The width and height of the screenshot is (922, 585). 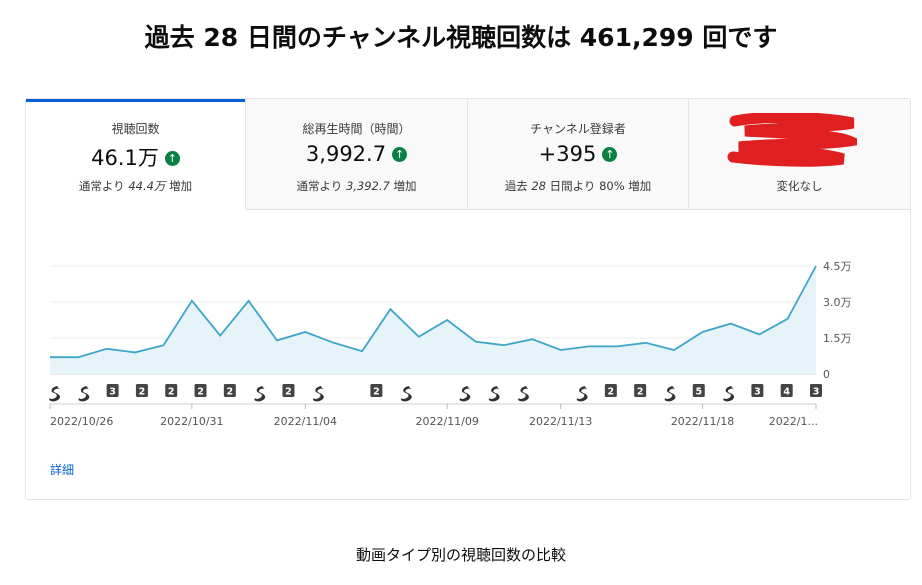 What do you see at coordinates (191, 421) in the screenshot?
I see `x-tick-label: 2022/10/31` at bounding box center [191, 421].